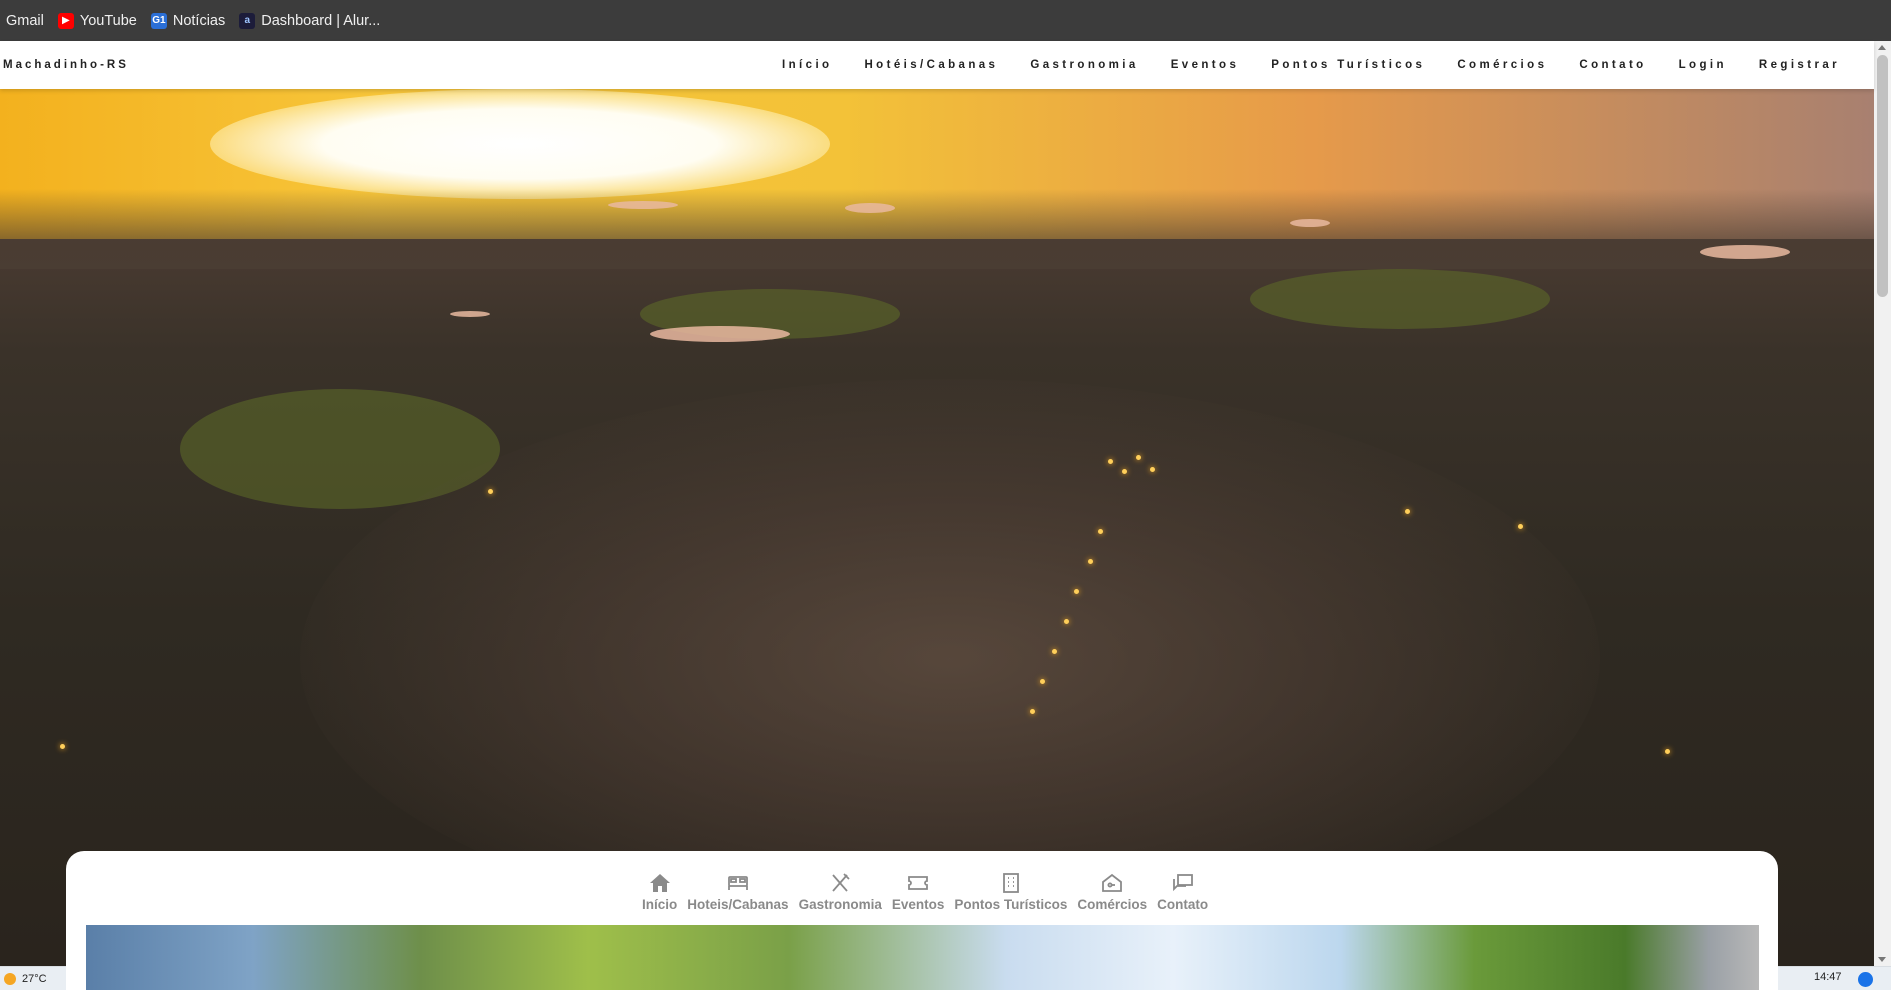 The image size is (1891, 990). Describe the element at coordinates (520, 144) in the screenshot. I see `hero-sun` at that location.